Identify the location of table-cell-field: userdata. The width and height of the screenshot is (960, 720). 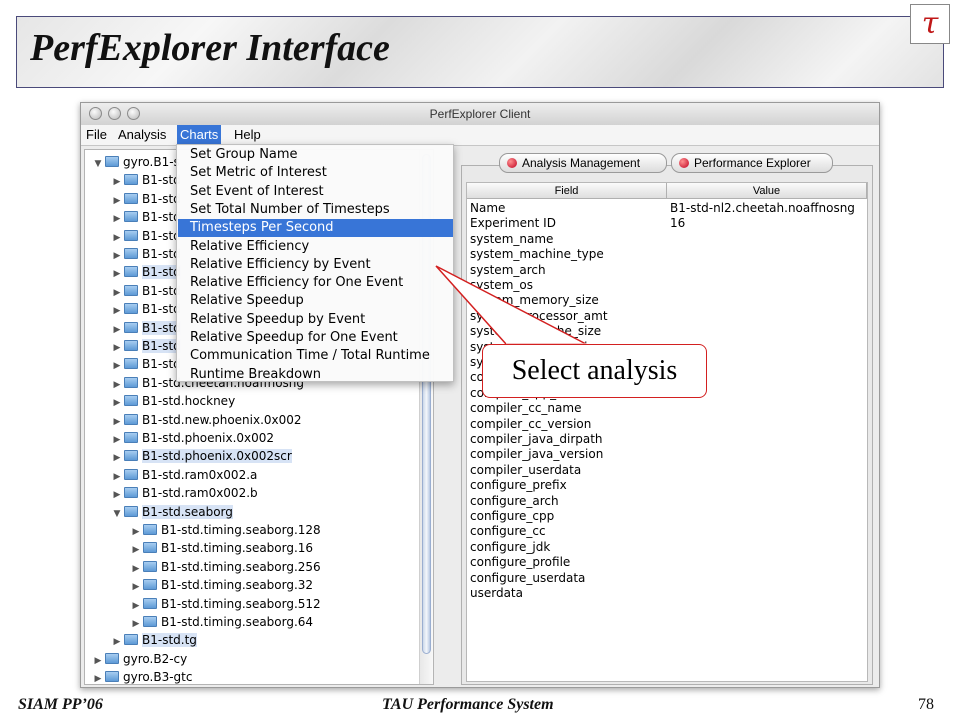
(496, 593).